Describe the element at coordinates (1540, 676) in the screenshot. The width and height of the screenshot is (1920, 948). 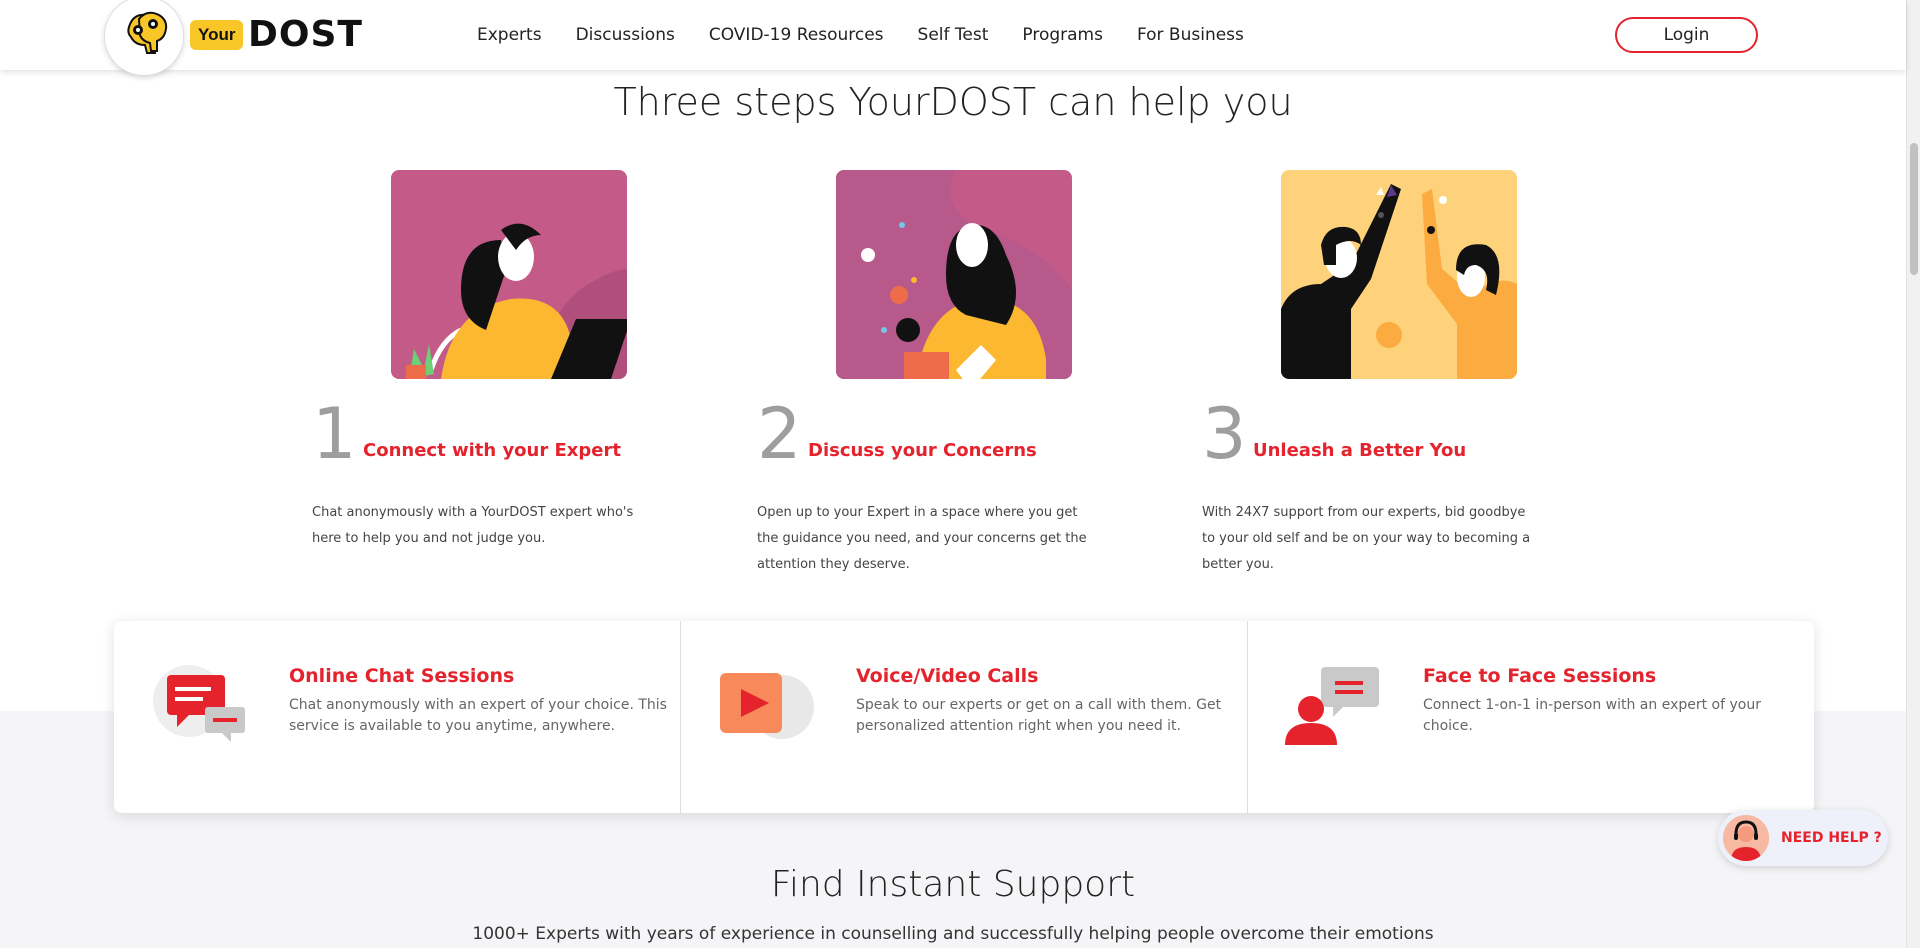
I see `service-title: Face to Face Sessions` at that location.